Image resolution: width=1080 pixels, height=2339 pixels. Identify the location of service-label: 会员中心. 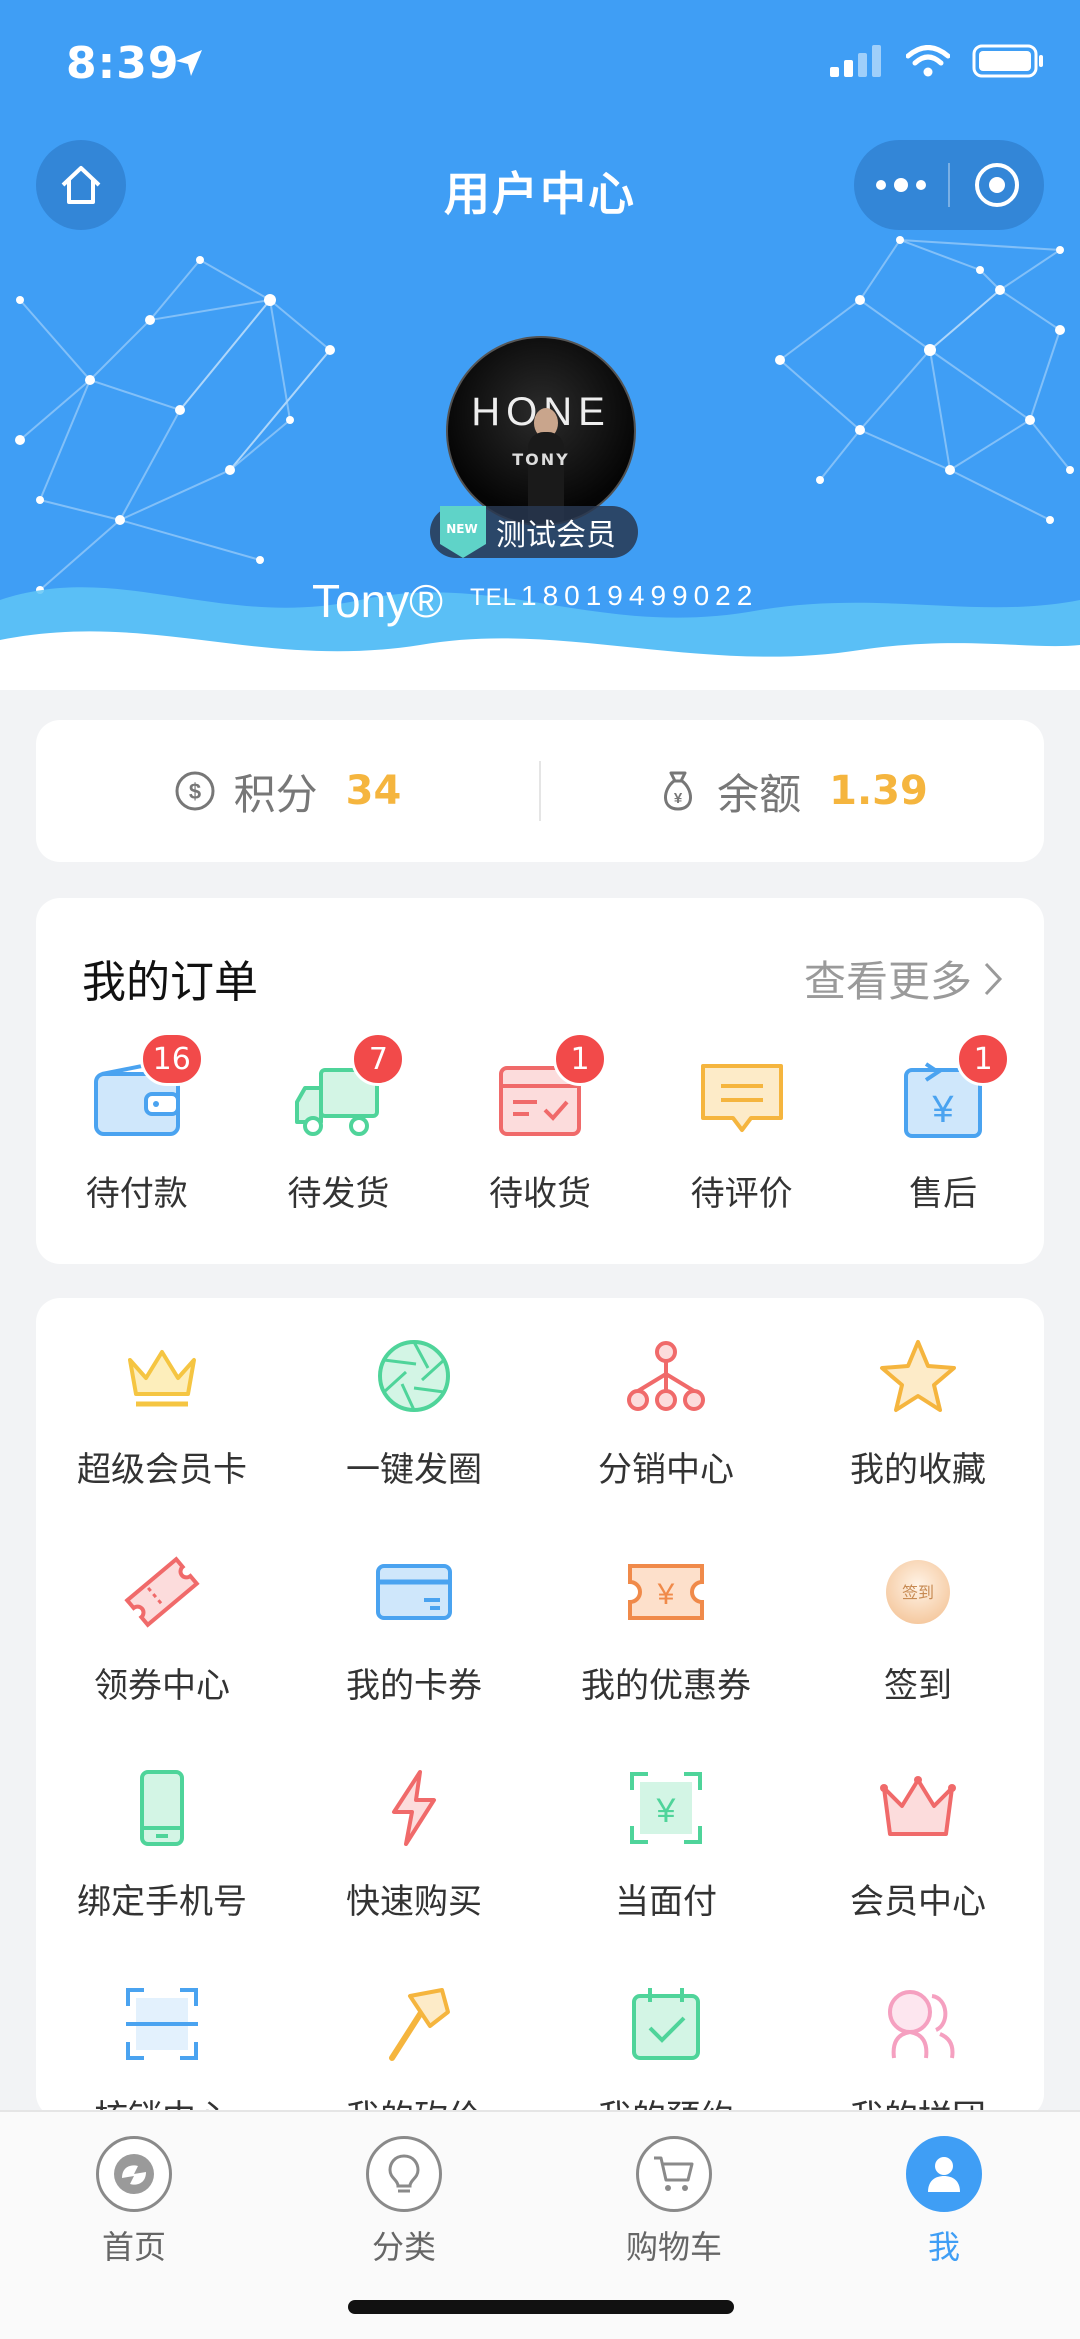
(918, 1902).